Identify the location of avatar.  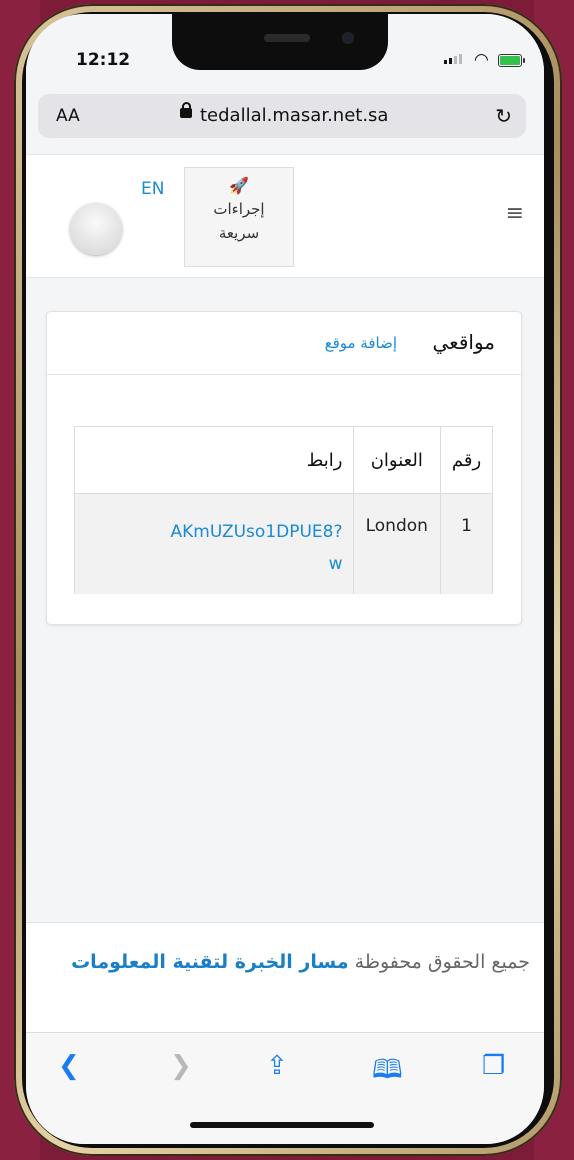
(96, 229).